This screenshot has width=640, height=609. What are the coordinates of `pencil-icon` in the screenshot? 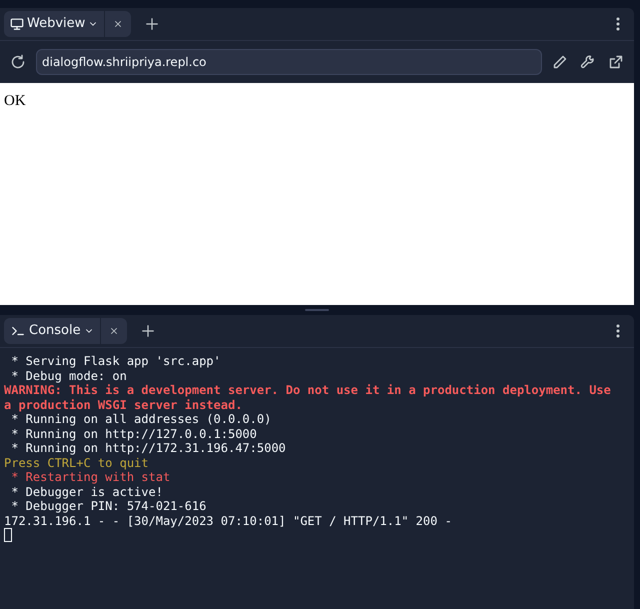 It's located at (560, 62).